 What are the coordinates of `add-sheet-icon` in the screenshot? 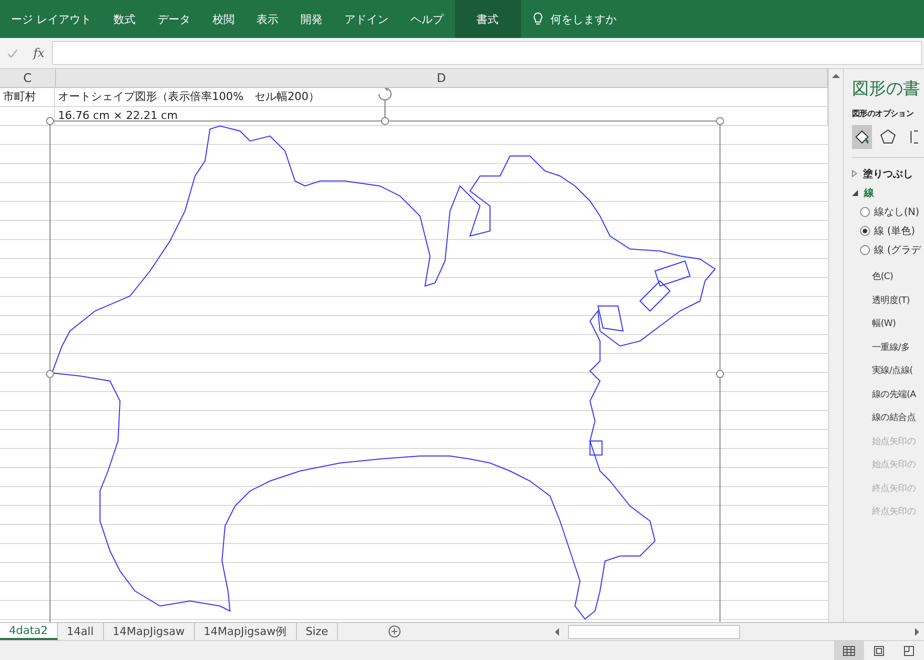 It's located at (395, 631).